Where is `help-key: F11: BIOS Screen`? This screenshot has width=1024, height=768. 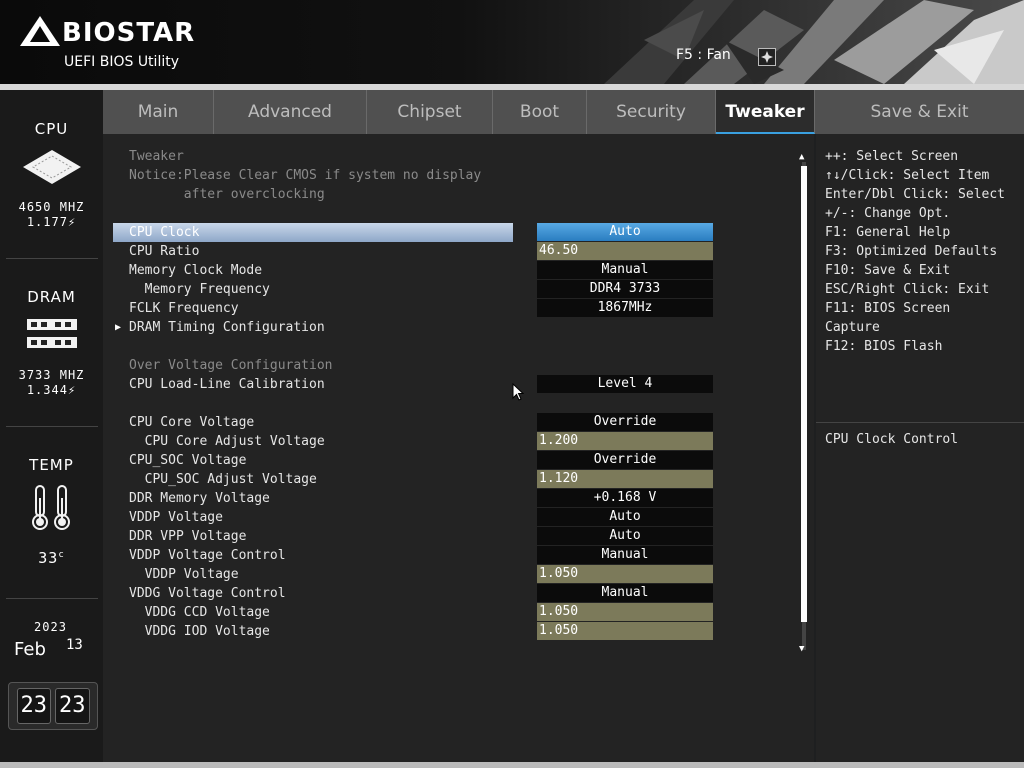 help-key: F11: BIOS Screen is located at coordinates (888, 308).